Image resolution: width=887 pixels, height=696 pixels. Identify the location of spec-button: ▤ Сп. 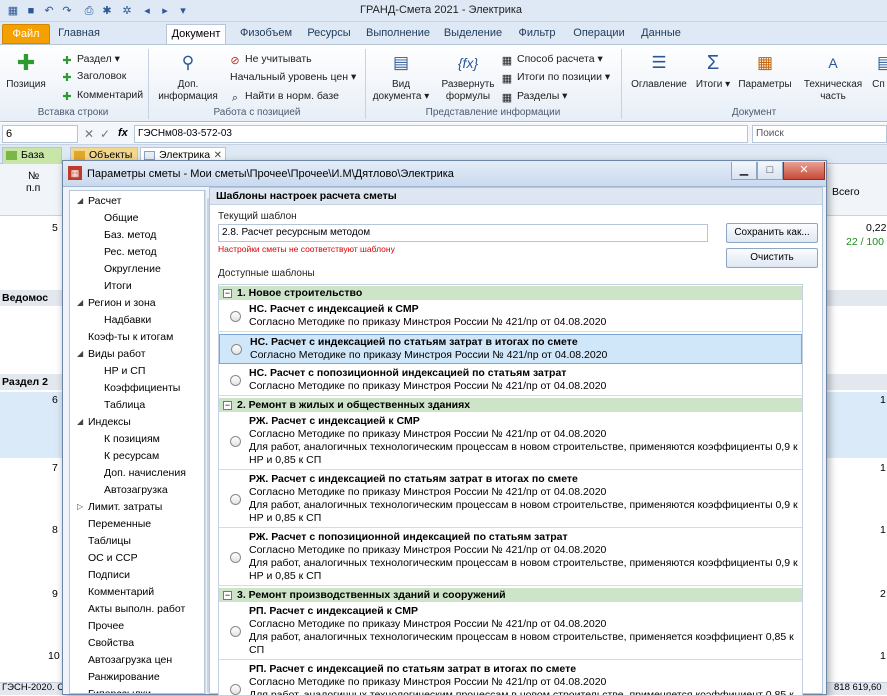
(878, 70).